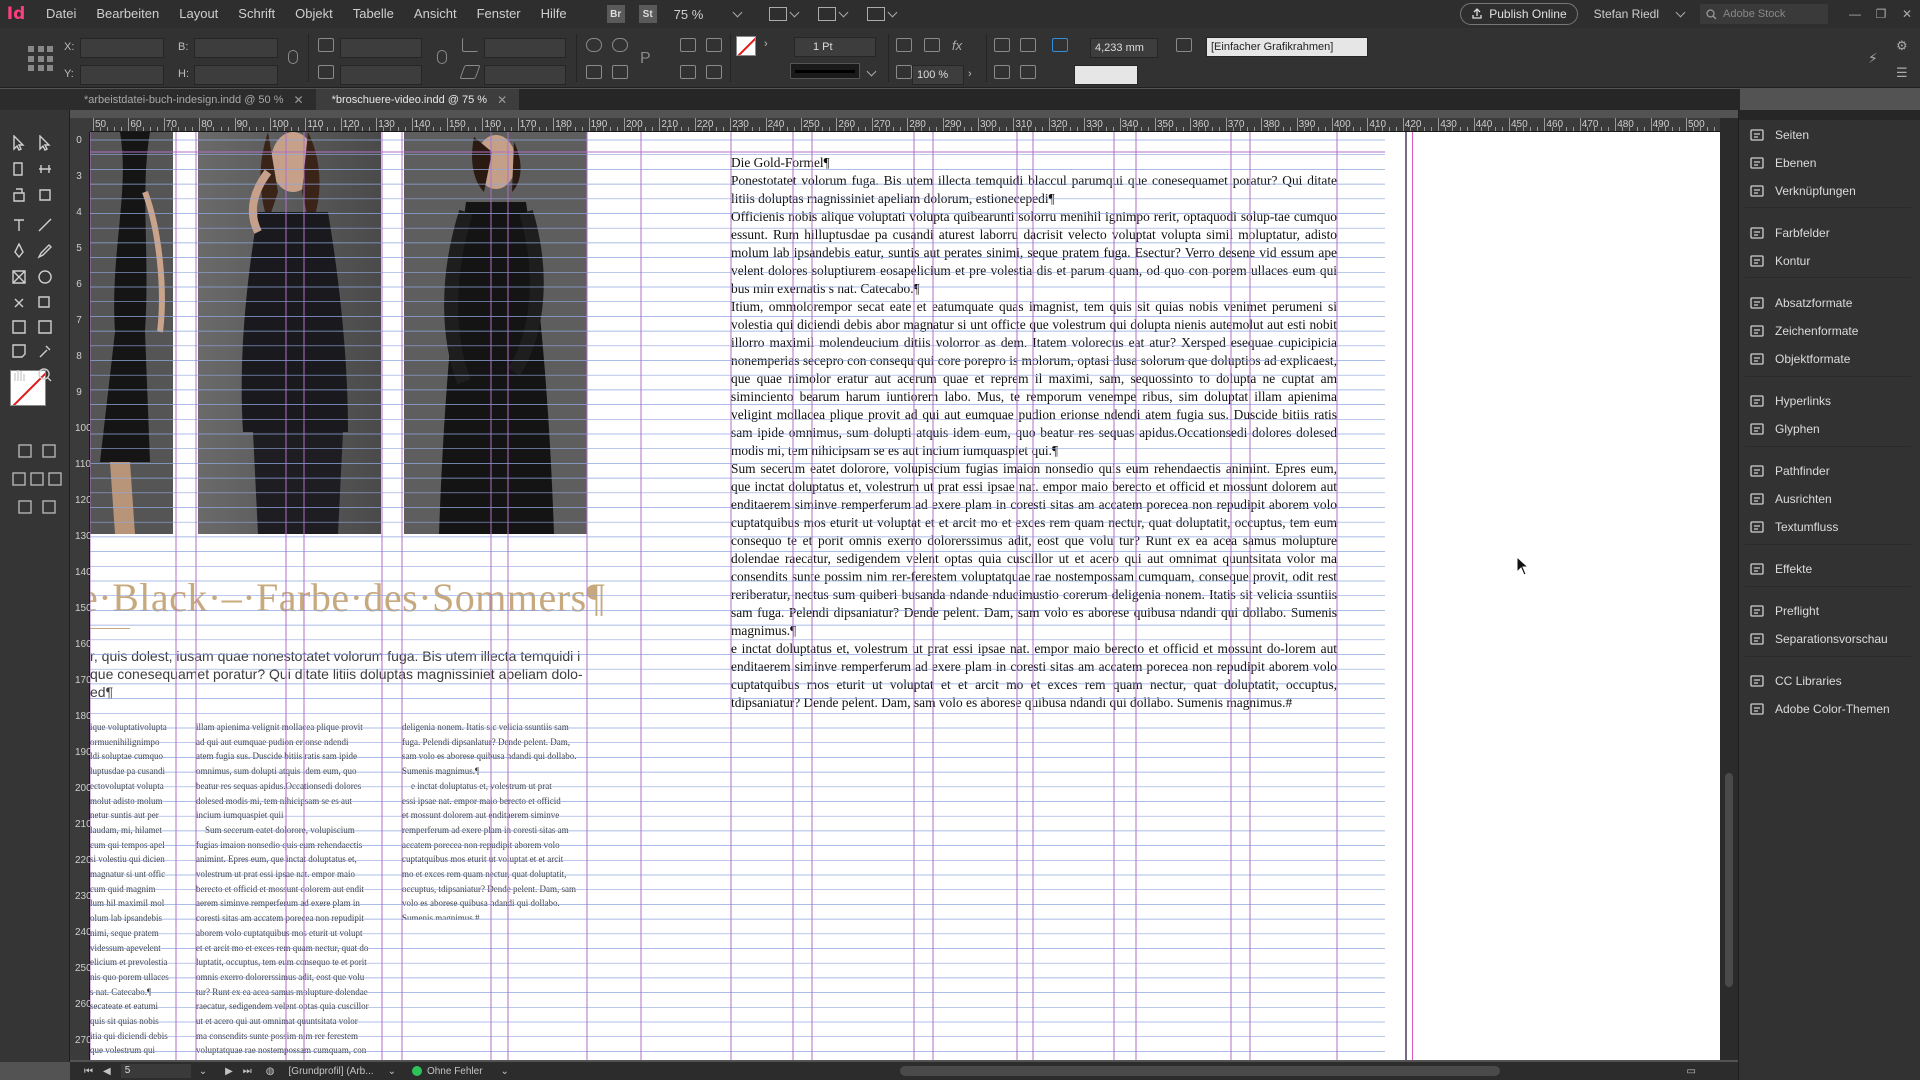 The image size is (1920, 1080). Describe the element at coordinates (236, 48) in the screenshot. I see `width-field` at that location.